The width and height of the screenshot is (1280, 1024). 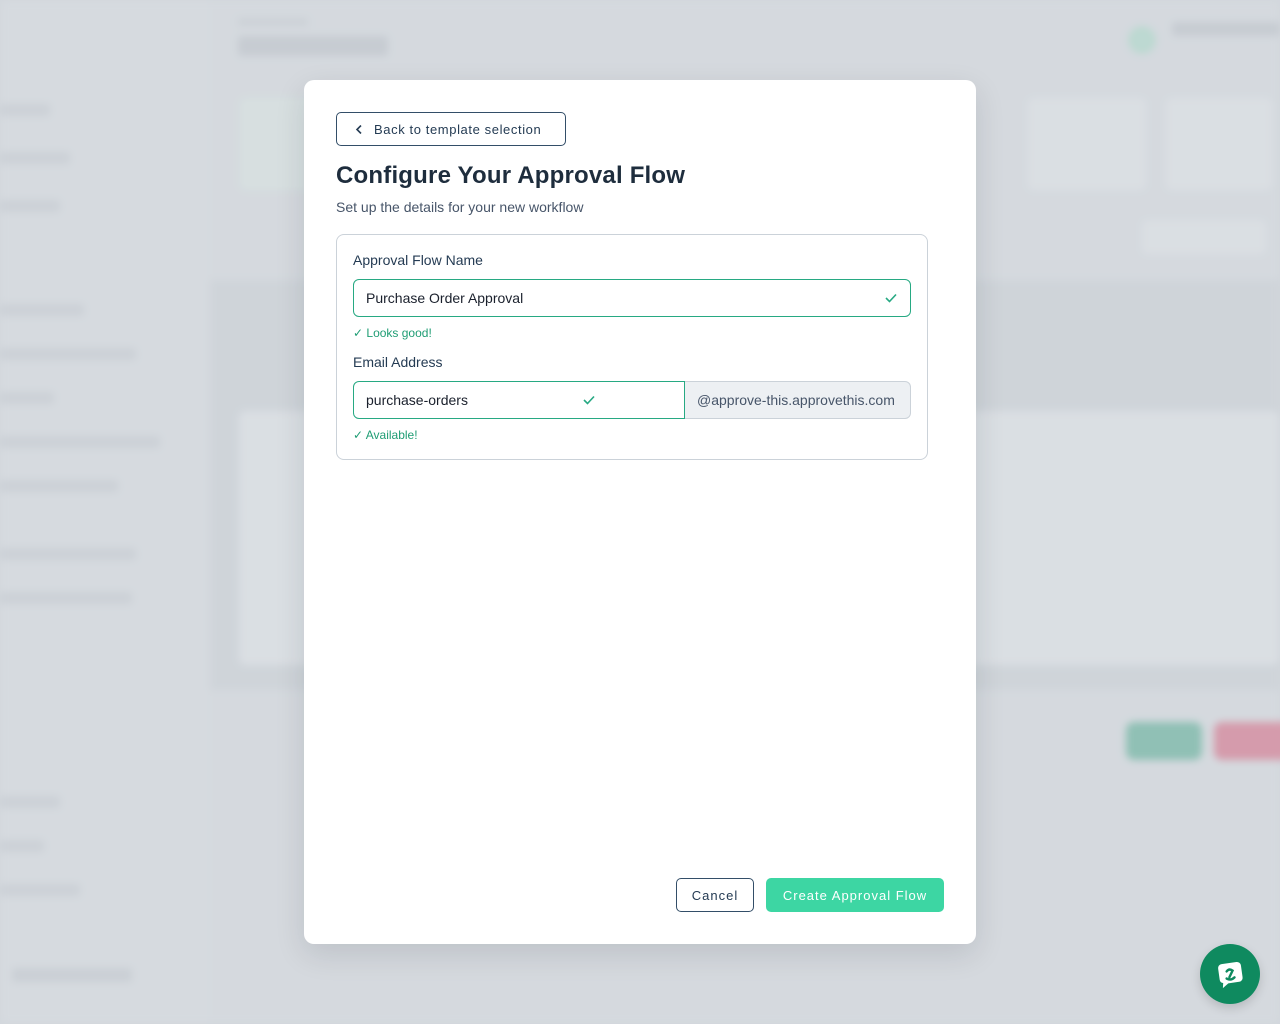 I want to click on chat-support-button, so click(x=1230, y=974).